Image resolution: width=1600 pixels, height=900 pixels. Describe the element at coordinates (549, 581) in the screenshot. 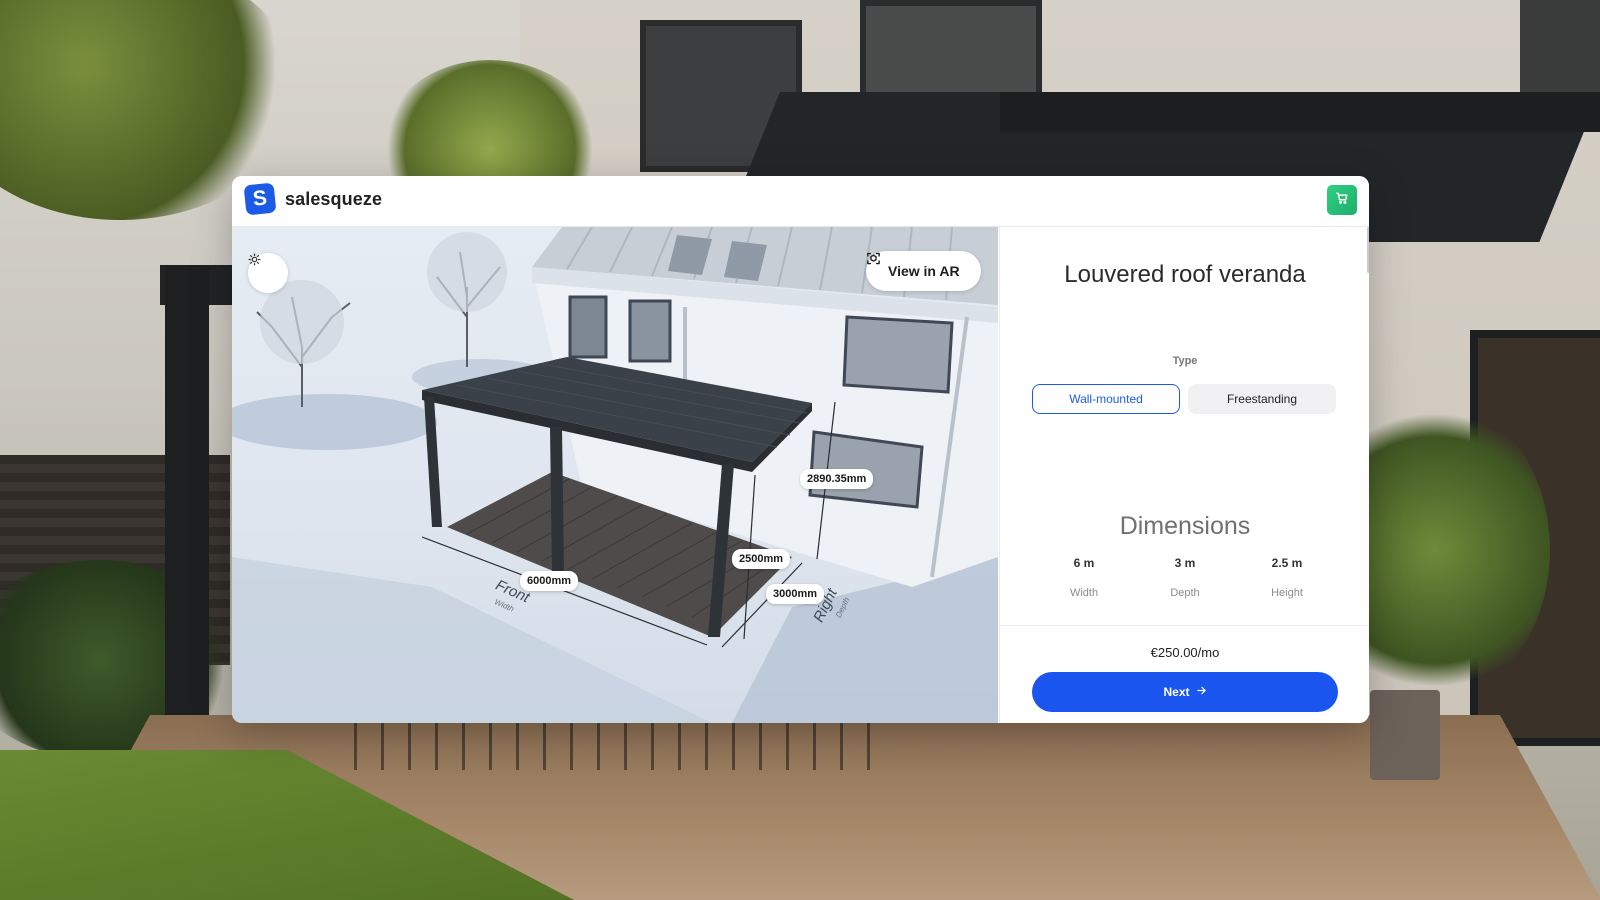

I see `width-tag: 6000mm` at that location.